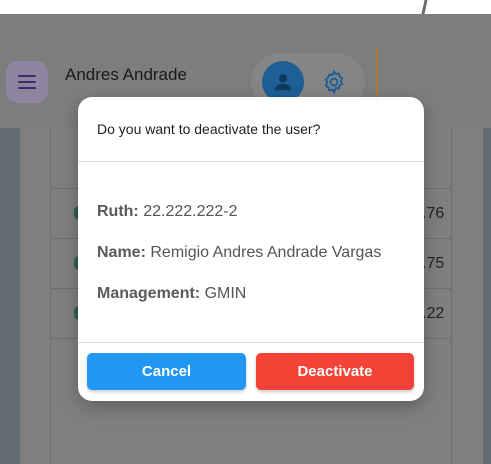 This screenshot has height=464, width=491. Describe the element at coordinates (121, 252) in the screenshot. I see `name-label: Name:` at that location.